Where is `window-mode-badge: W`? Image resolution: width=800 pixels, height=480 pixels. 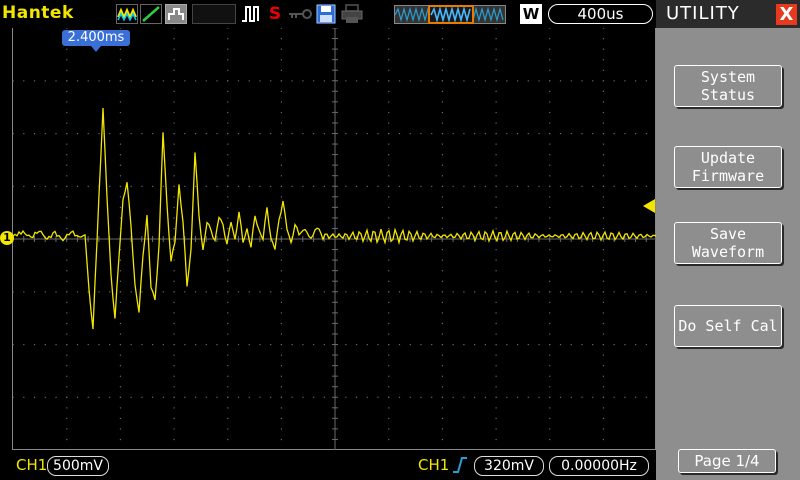
window-mode-badge: W is located at coordinates (531, 14).